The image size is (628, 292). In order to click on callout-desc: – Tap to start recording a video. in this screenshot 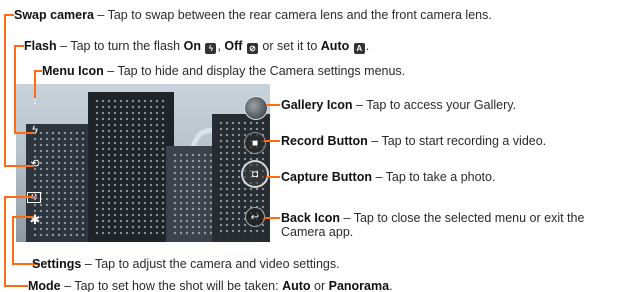, I will do `click(457, 141)`.